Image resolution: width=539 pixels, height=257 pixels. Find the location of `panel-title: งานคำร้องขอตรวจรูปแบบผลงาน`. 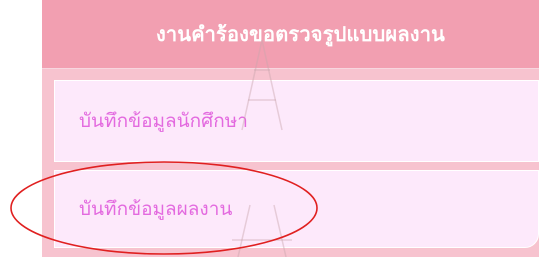

panel-title: งานคำร้องขอตรวจรูปแบบผลงาน is located at coordinates (300, 34).